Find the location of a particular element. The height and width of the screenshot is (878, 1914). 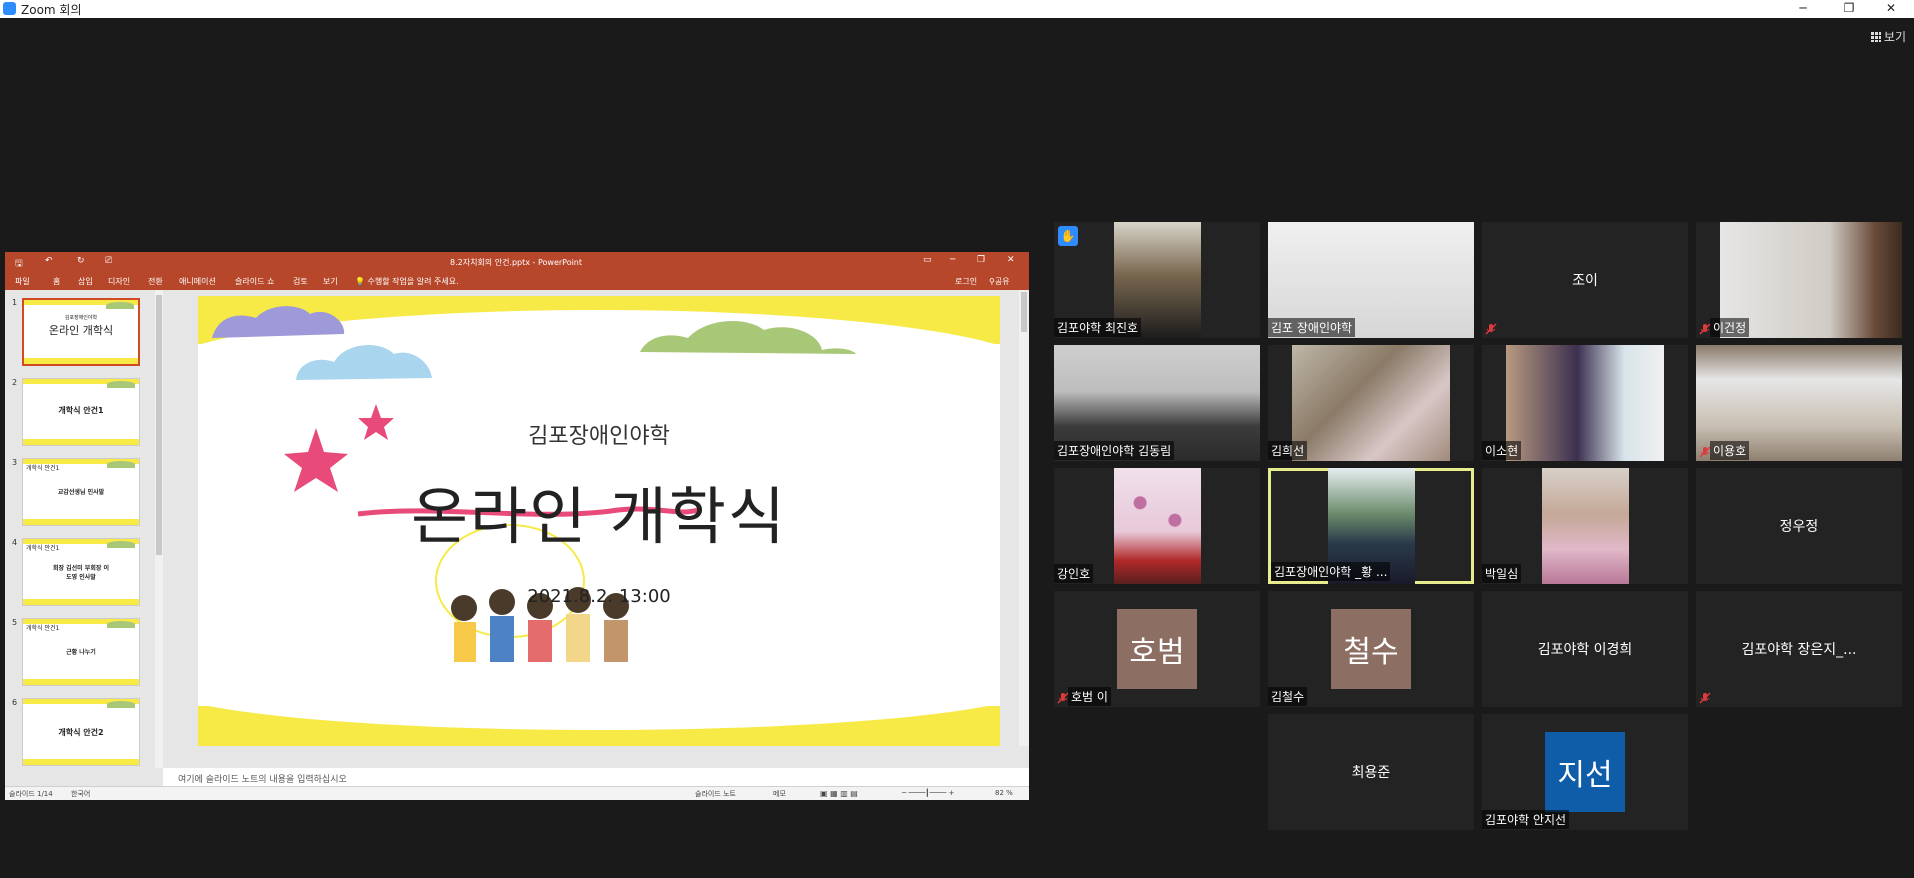

blue-cloud is located at coordinates (364, 362).